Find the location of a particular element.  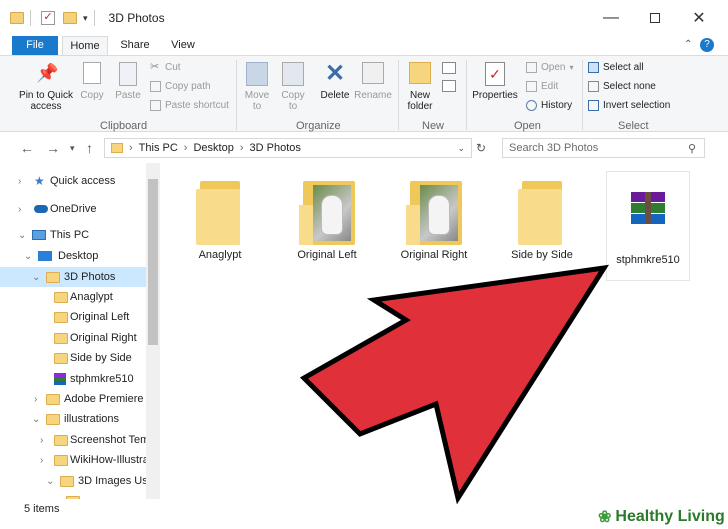

new-folder-quick-icon is located at coordinates (70, 18).